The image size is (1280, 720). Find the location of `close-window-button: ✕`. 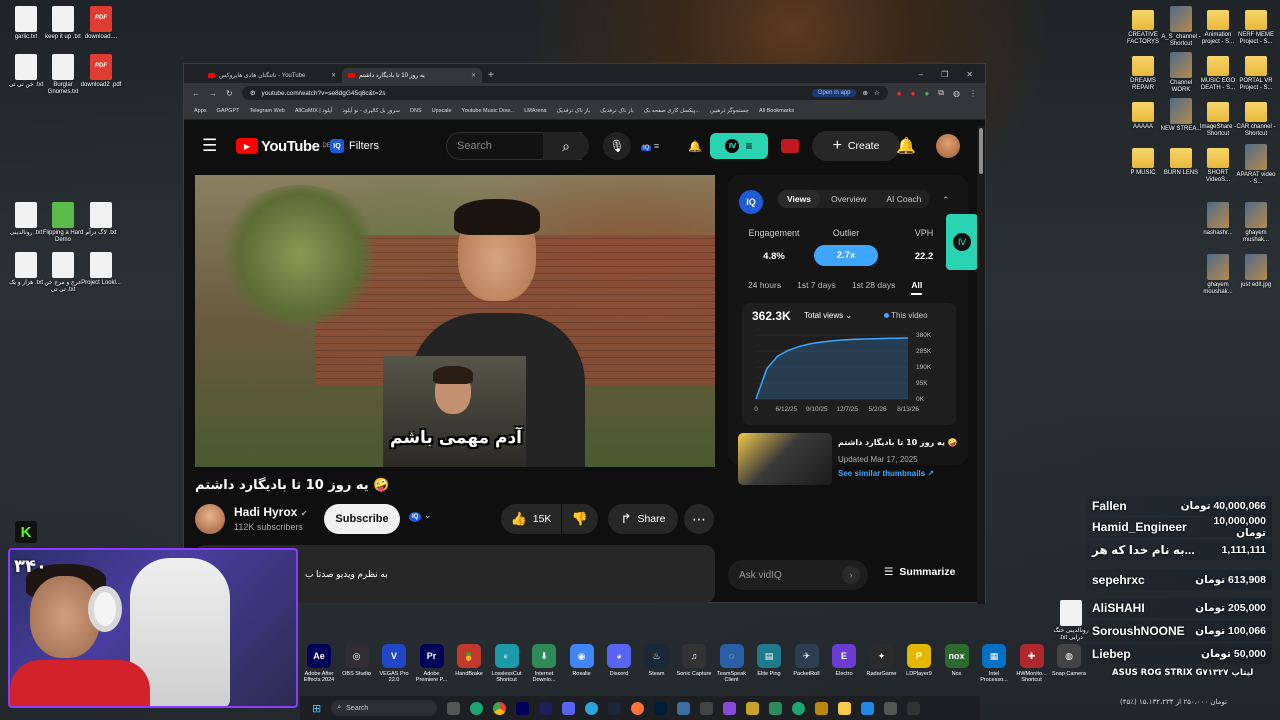

close-window-button: ✕ is located at coordinates (969, 74).